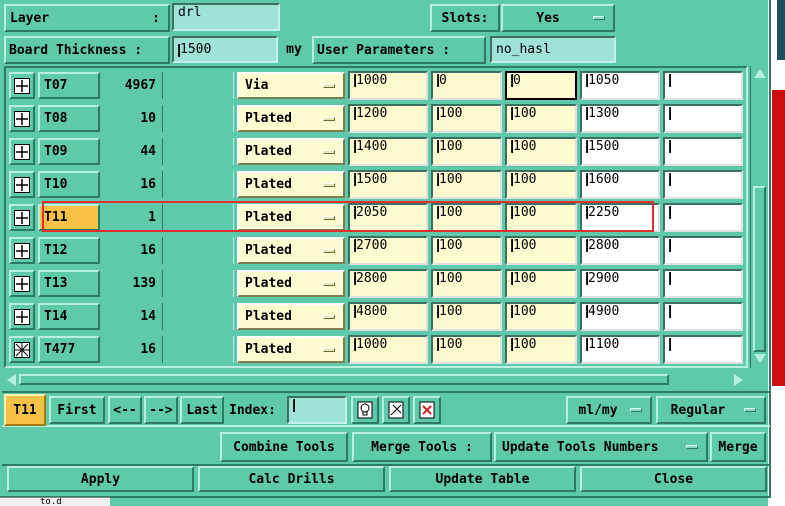  I want to click on finished-size-field: 1300, so click(620, 118).